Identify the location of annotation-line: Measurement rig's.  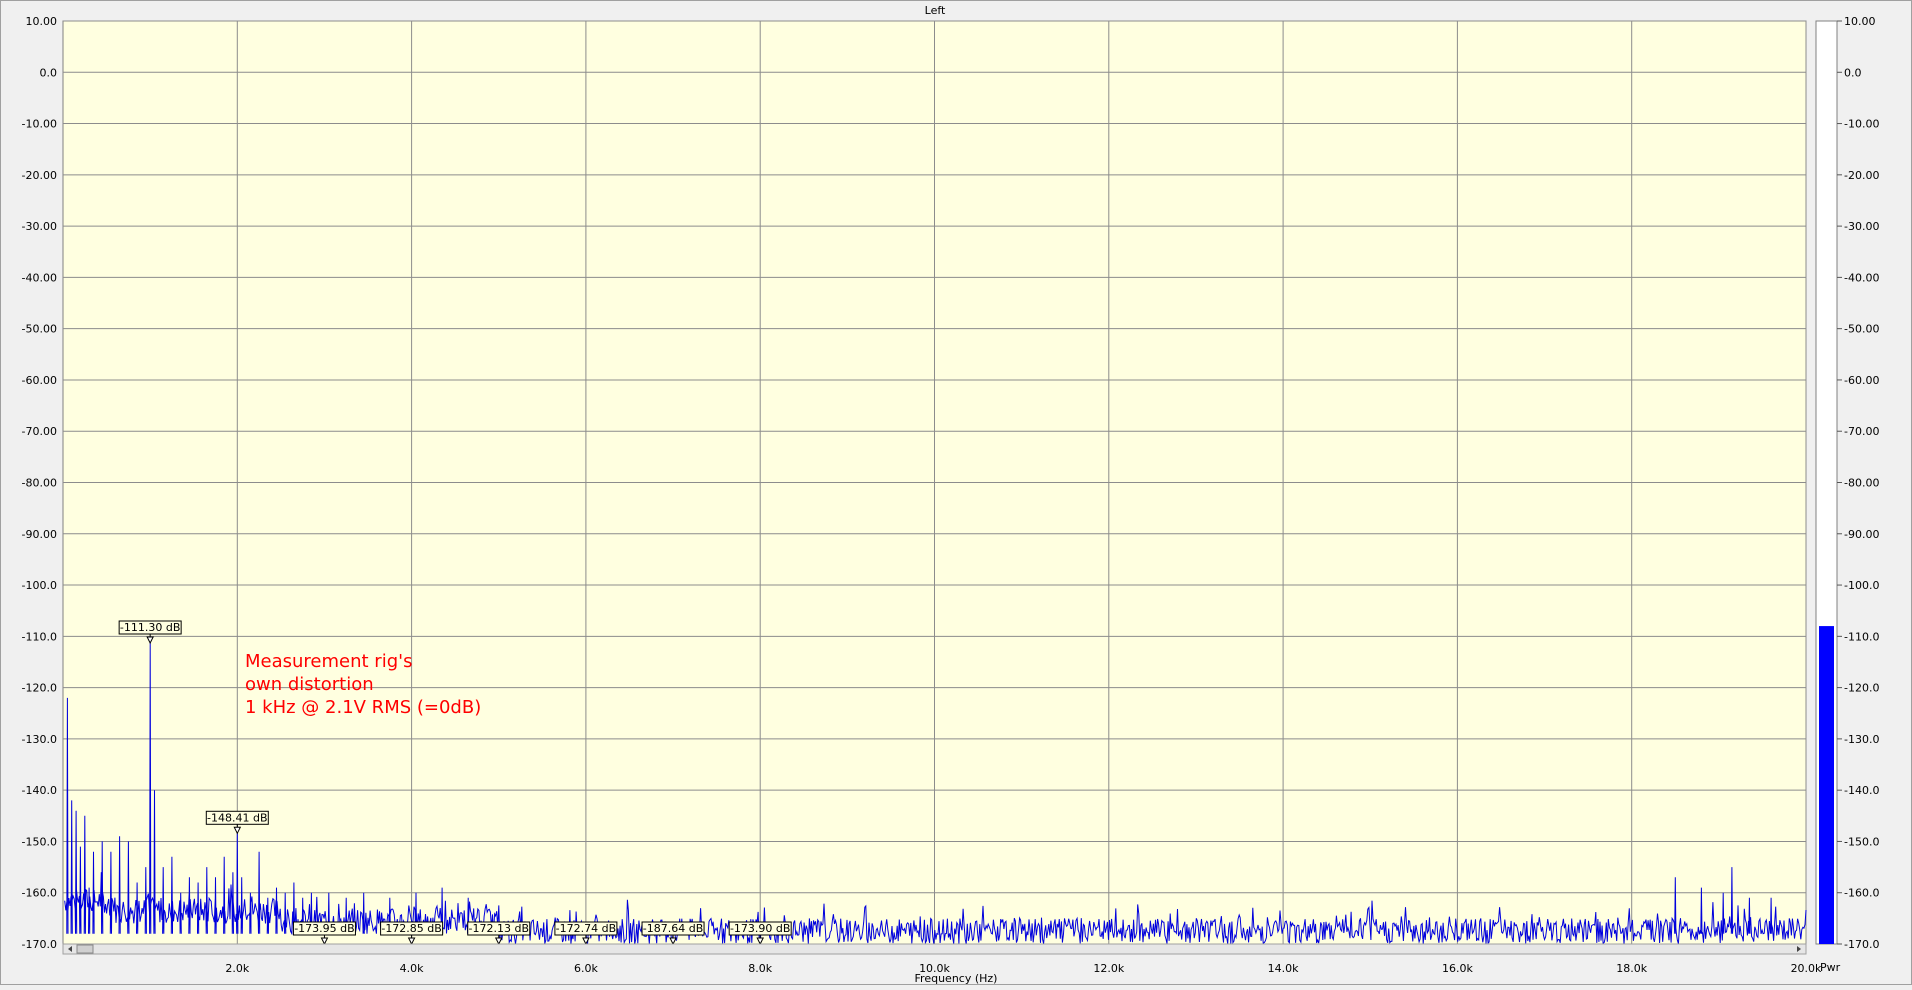
(328, 661).